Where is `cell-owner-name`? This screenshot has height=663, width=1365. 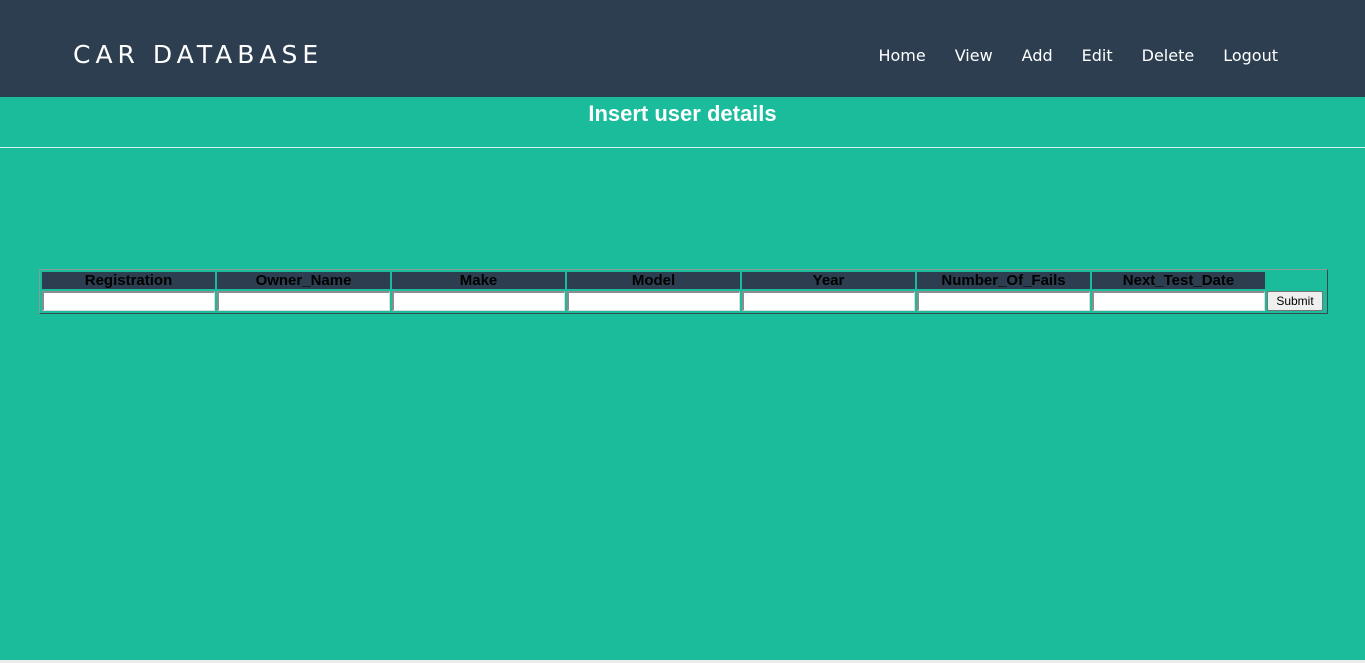 cell-owner-name is located at coordinates (303, 301).